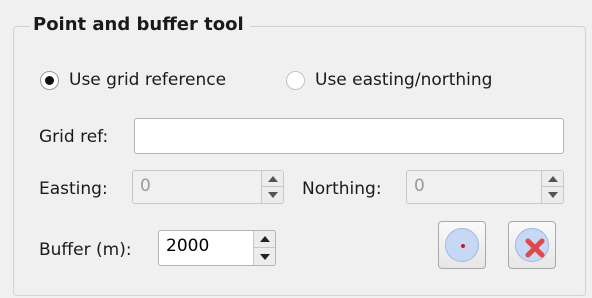  I want to click on easting-northing-radio, so click(295, 80).